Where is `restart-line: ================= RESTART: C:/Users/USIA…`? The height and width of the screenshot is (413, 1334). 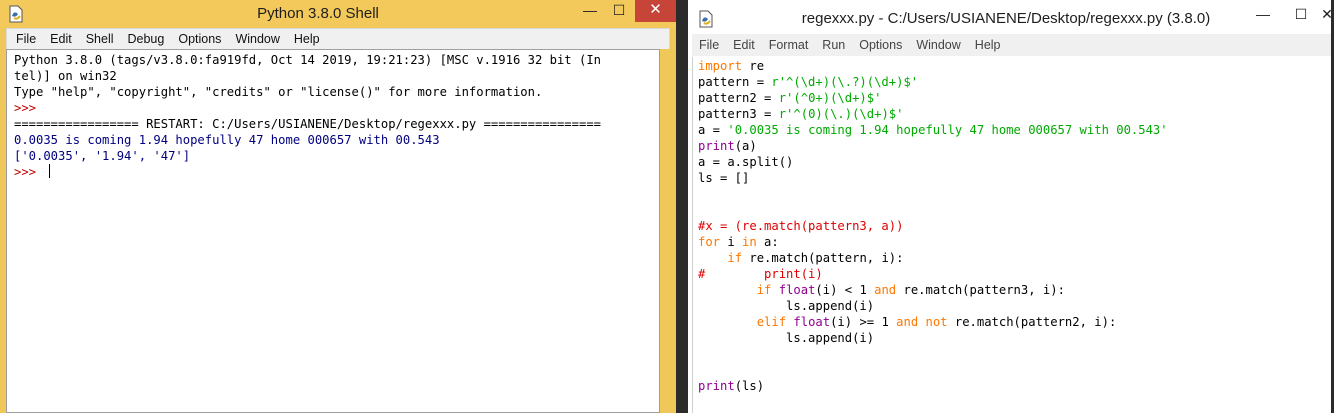
restart-line: ================= RESTART: C:/Users/USIA… is located at coordinates (307, 124).